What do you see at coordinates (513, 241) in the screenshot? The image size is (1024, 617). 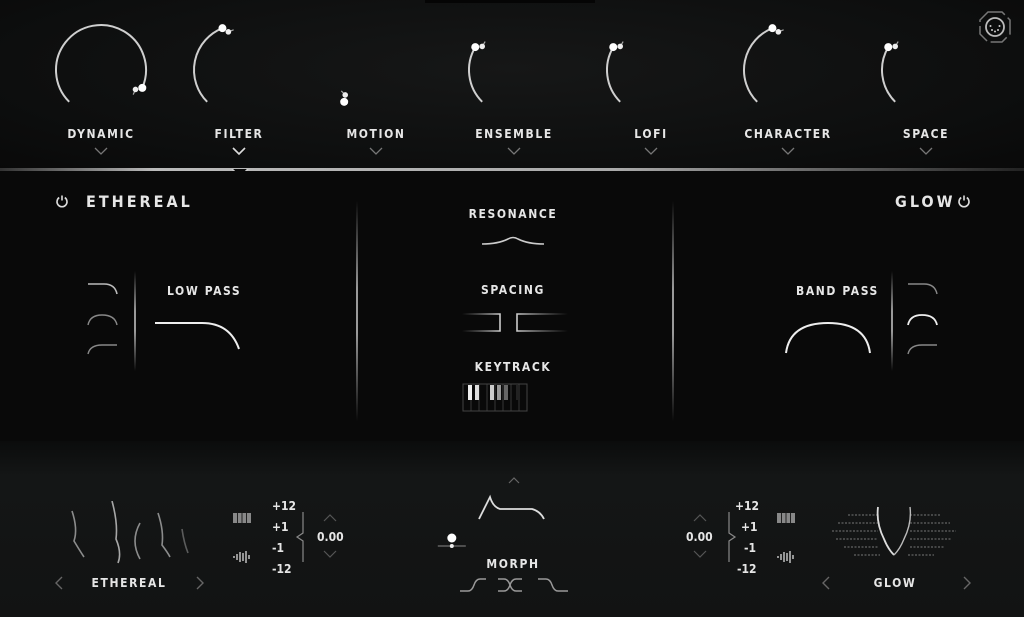 I see `resonance-control` at bounding box center [513, 241].